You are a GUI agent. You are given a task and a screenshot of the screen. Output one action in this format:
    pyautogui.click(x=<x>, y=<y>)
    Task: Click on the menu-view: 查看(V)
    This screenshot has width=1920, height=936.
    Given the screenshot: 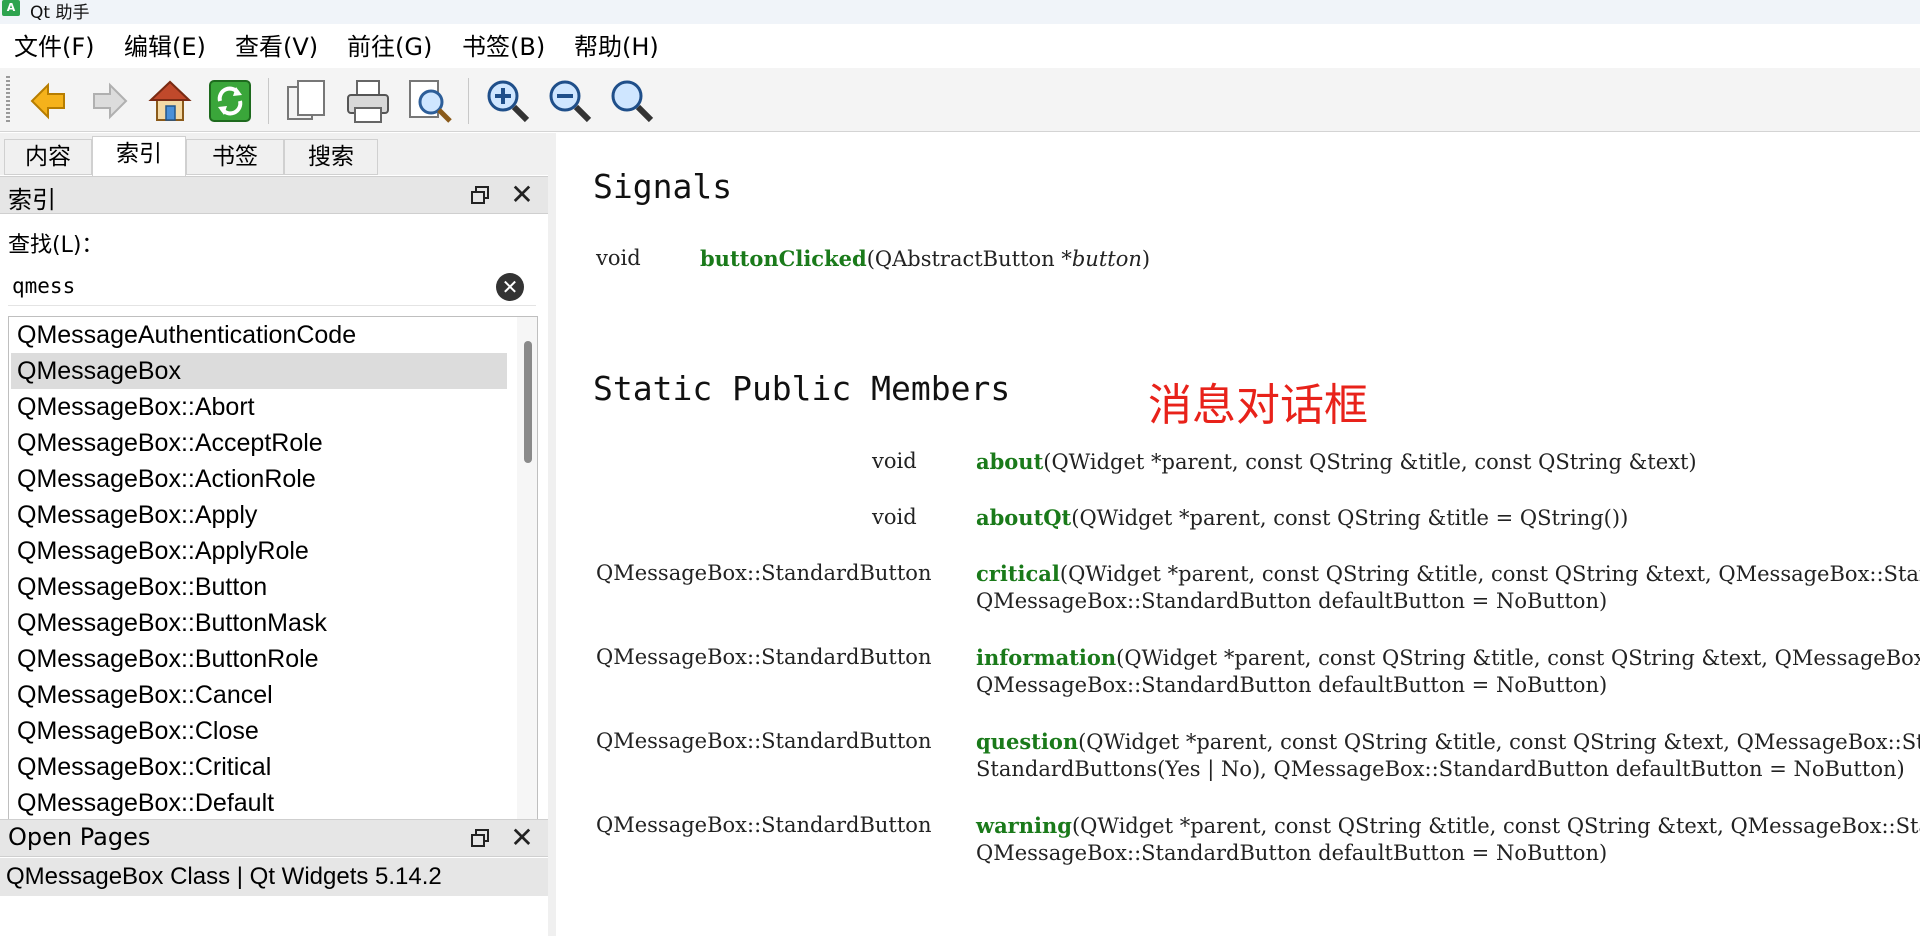 What is the action you would take?
    pyautogui.click(x=276, y=47)
    